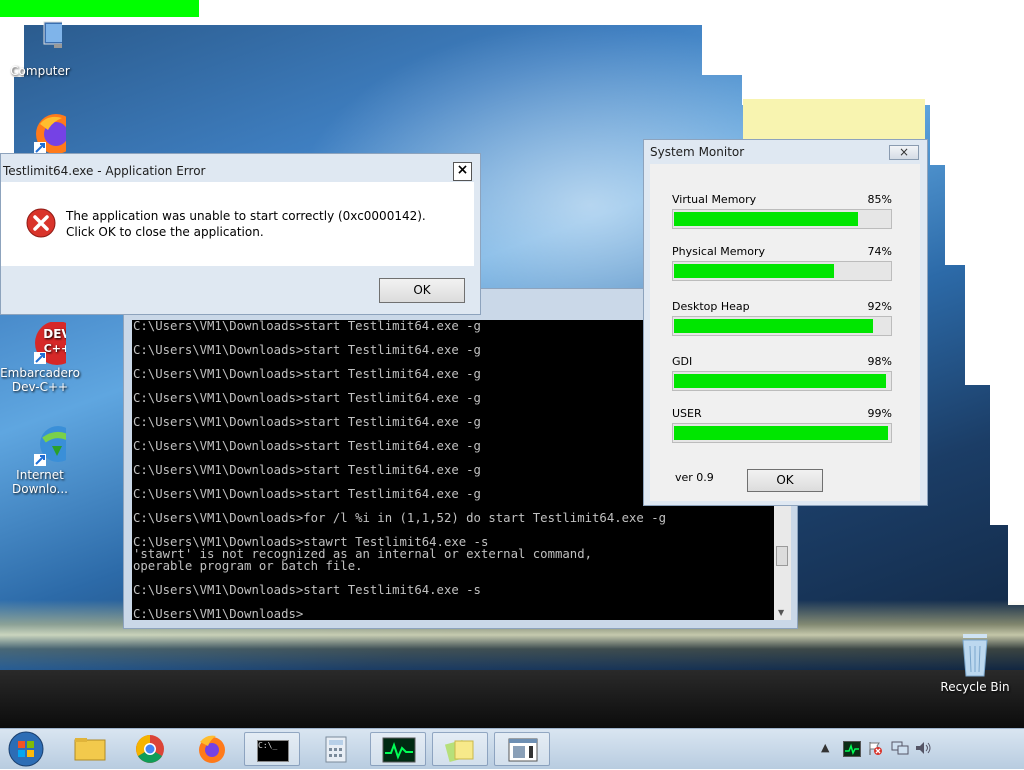 Image resolution: width=1024 pixels, height=770 pixels. I want to click on taskbar-chrome, so click(150, 749).